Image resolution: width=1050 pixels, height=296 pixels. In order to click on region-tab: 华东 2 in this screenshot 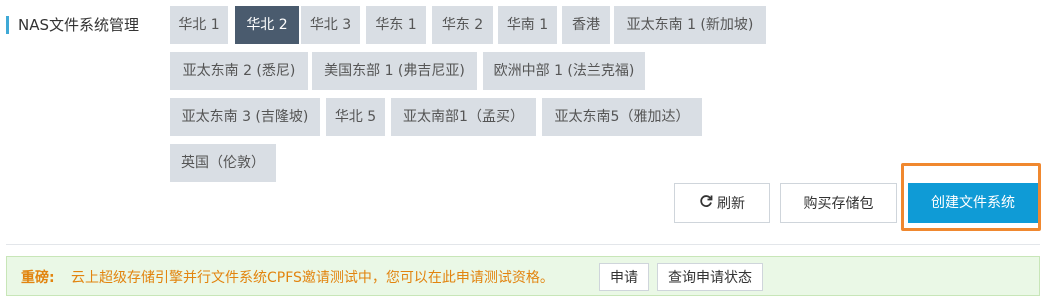, I will do `click(462, 25)`.